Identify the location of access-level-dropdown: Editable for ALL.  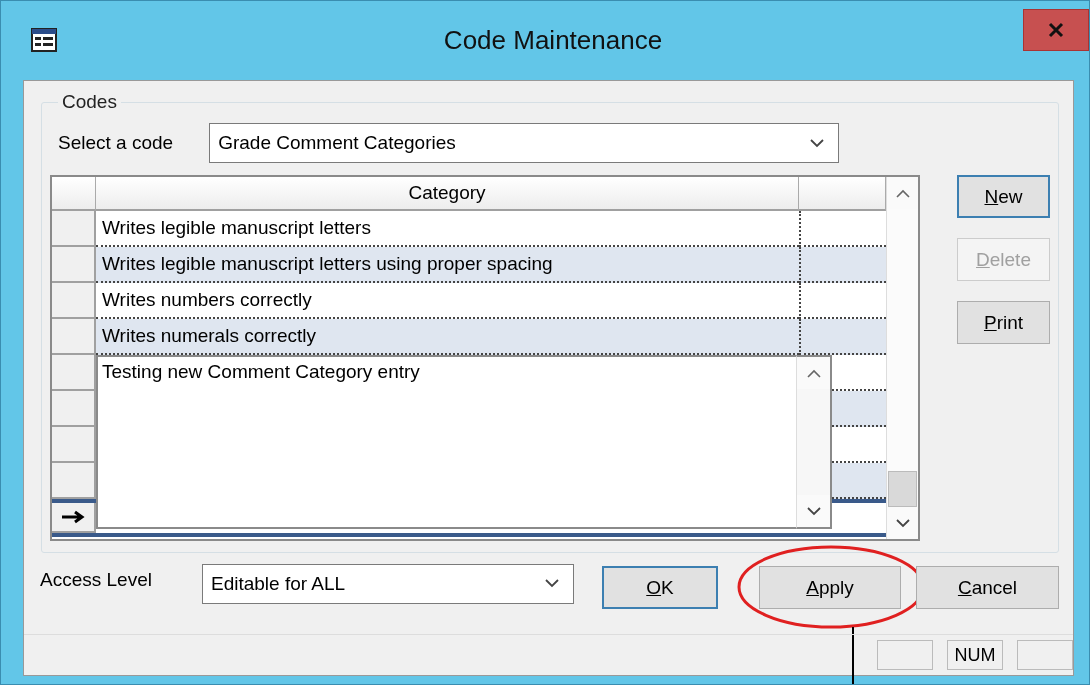
(388, 583).